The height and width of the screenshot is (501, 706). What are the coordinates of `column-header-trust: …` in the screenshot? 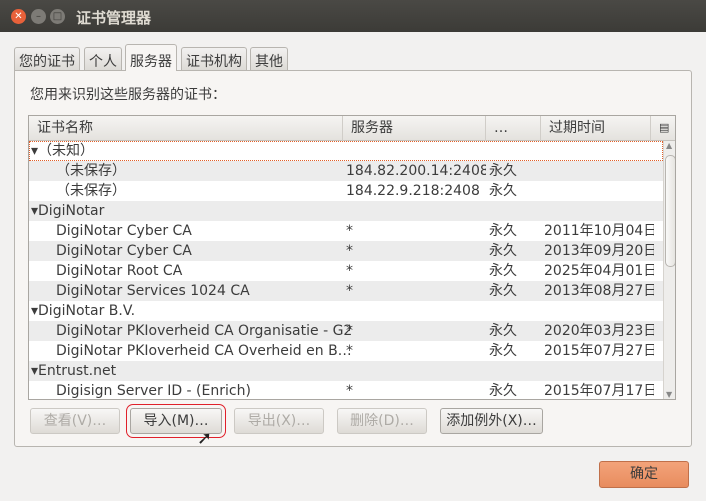 It's located at (513, 128).